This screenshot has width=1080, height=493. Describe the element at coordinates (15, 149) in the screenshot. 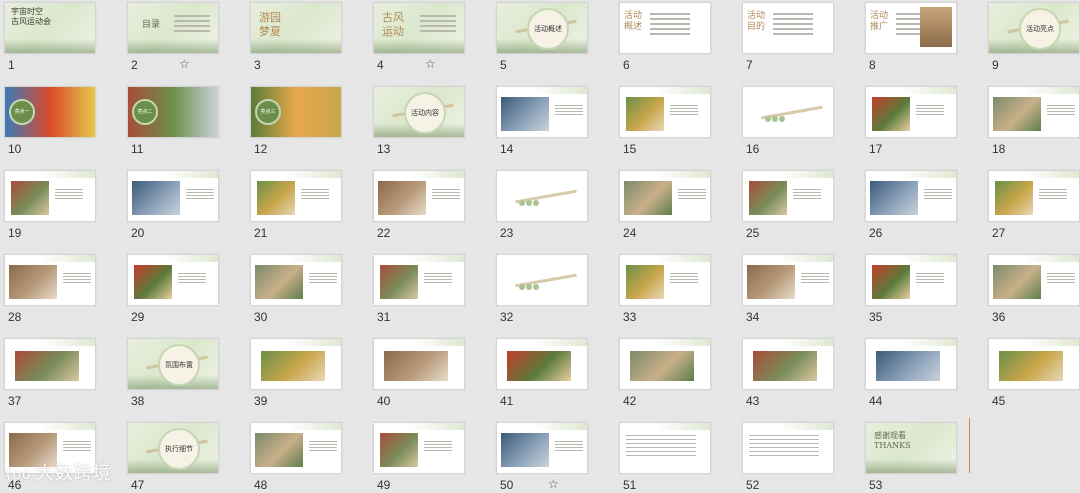

I see `slide-number: 10` at that location.